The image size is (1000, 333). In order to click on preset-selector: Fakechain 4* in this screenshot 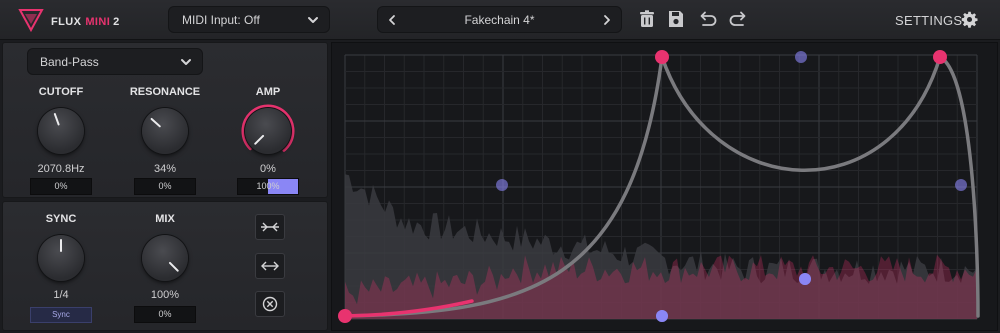, I will do `click(499, 19)`.